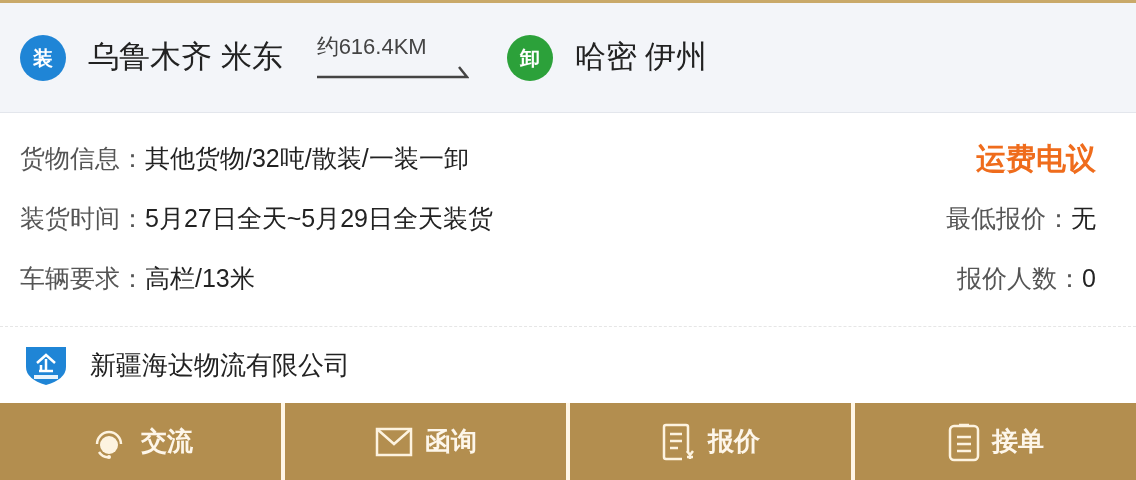  Describe the element at coordinates (1008, 219) in the screenshot. I see `stat-label: 最低报价：` at that location.